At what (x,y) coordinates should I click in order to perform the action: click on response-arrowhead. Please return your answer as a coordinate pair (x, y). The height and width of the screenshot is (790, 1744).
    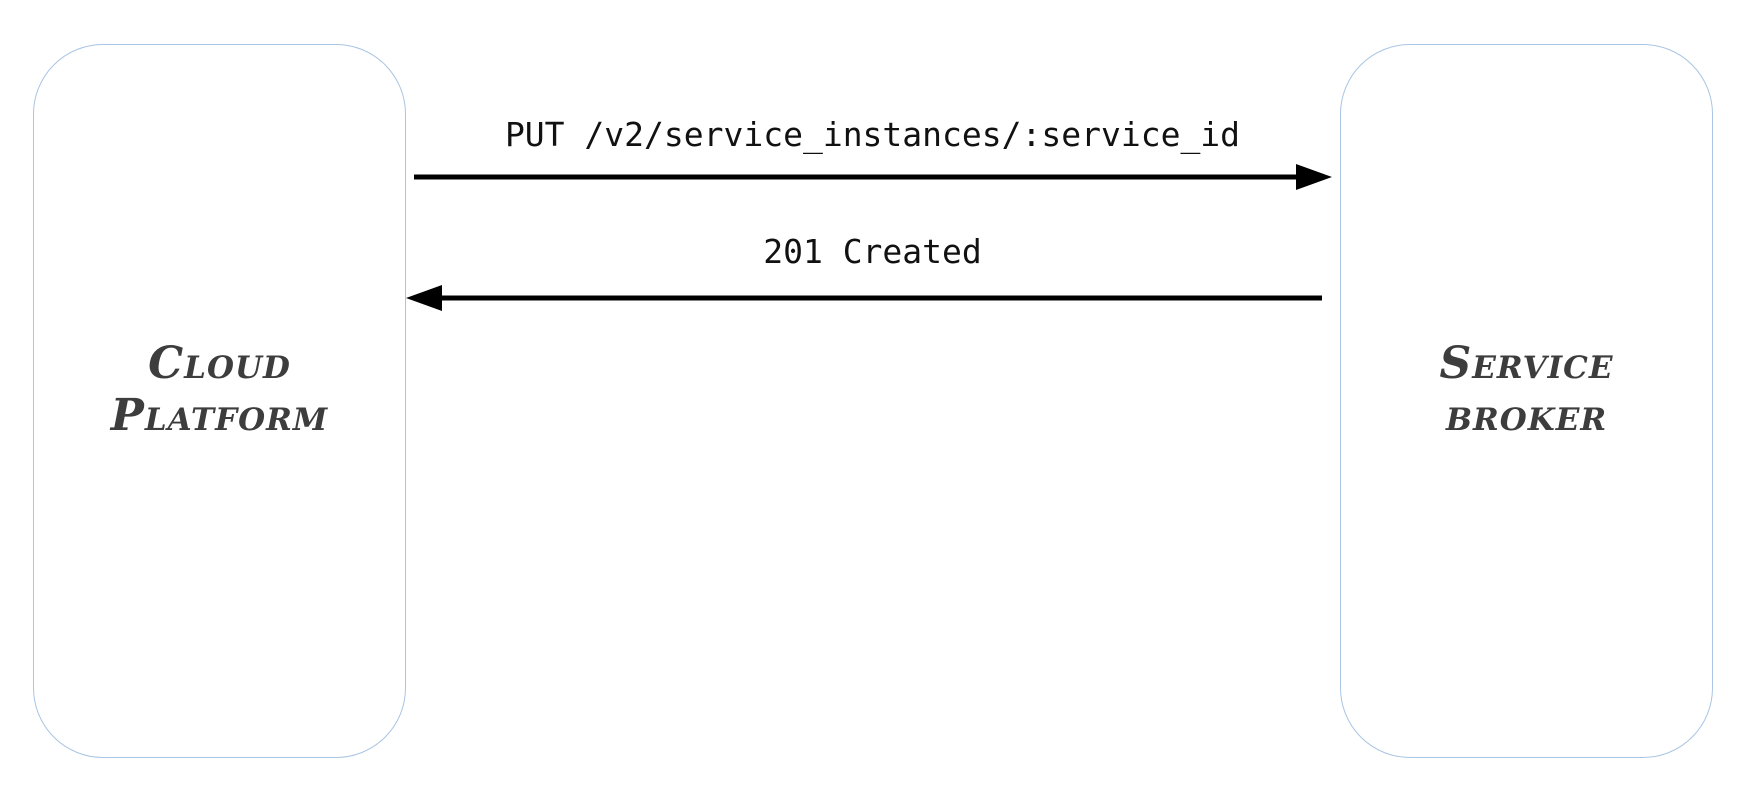
    Looking at the image, I should click on (424, 298).